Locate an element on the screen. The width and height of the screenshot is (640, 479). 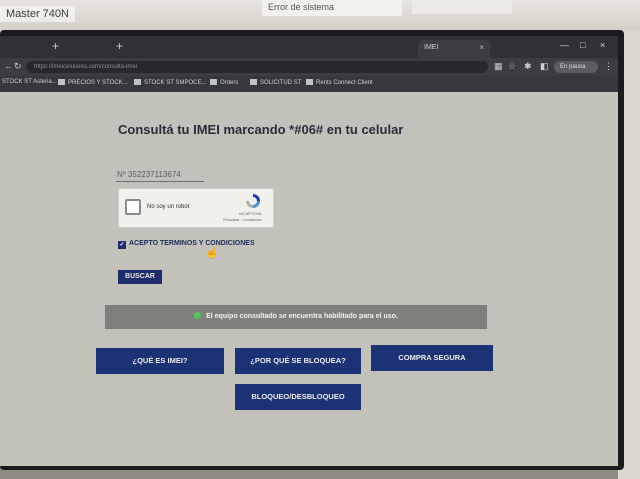
minimize-icon: — is located at coordinates (564, 45).